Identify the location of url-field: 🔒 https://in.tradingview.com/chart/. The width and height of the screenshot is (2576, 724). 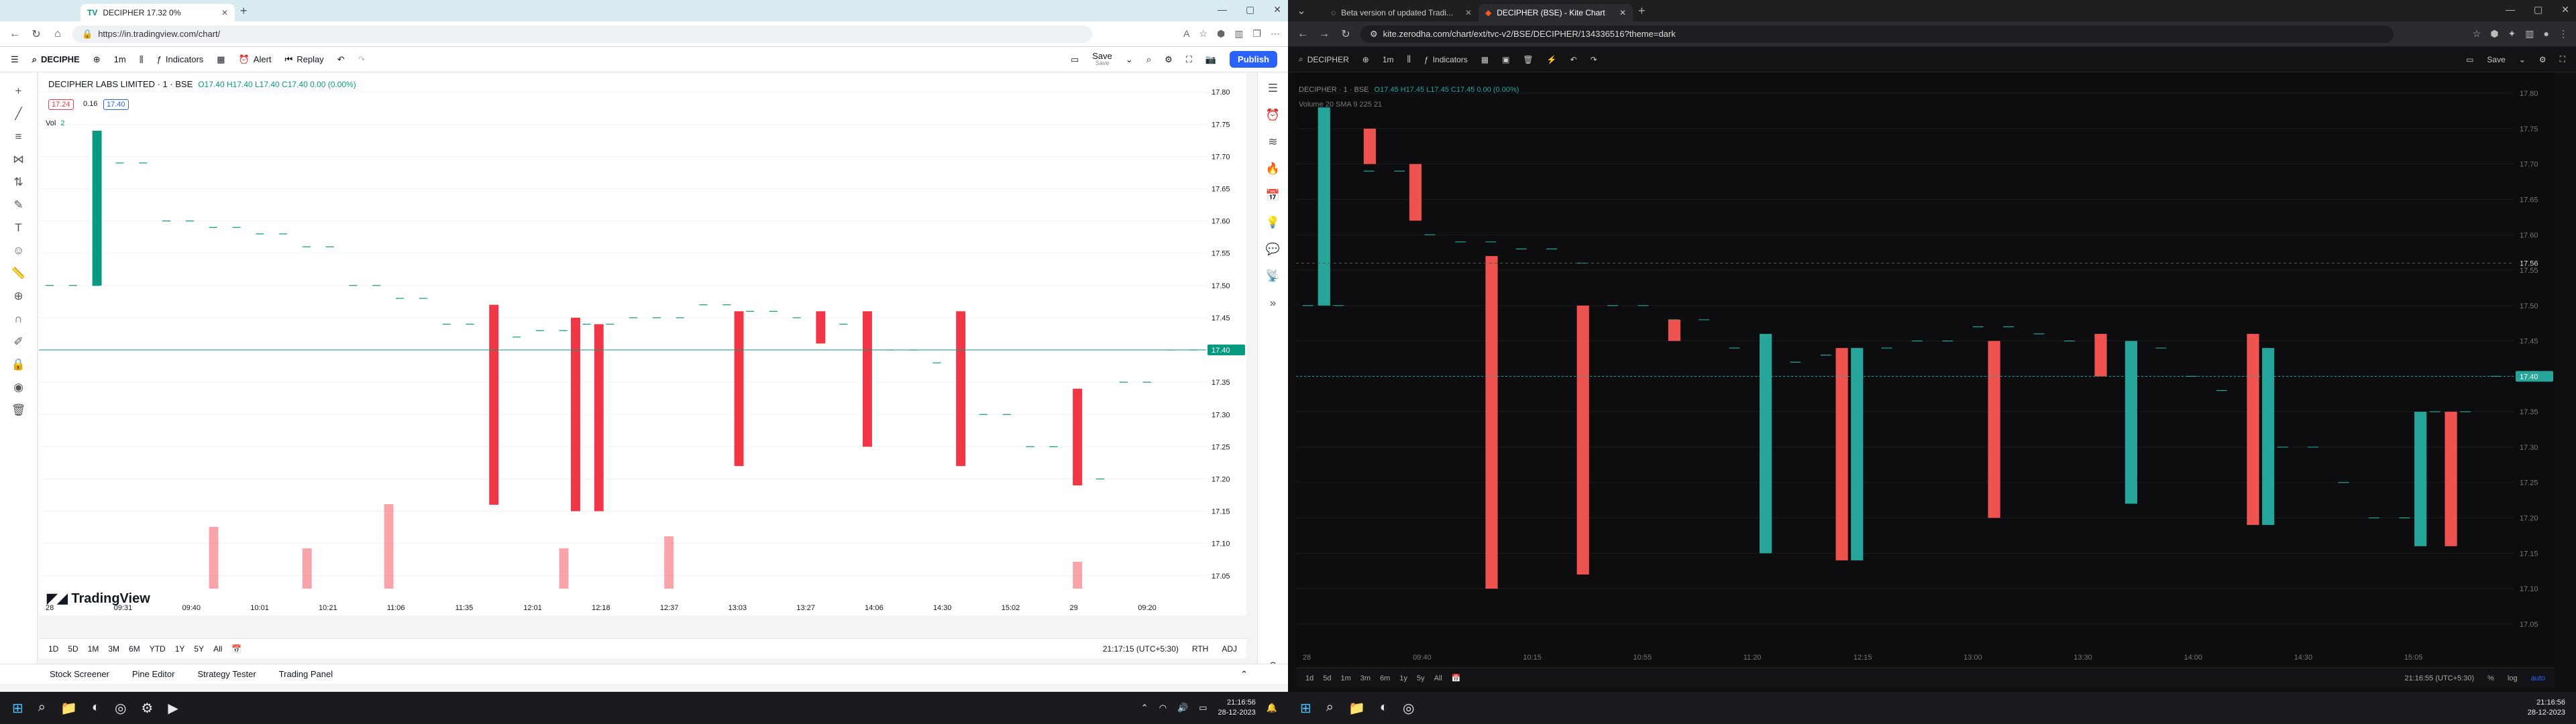
(582, 34).